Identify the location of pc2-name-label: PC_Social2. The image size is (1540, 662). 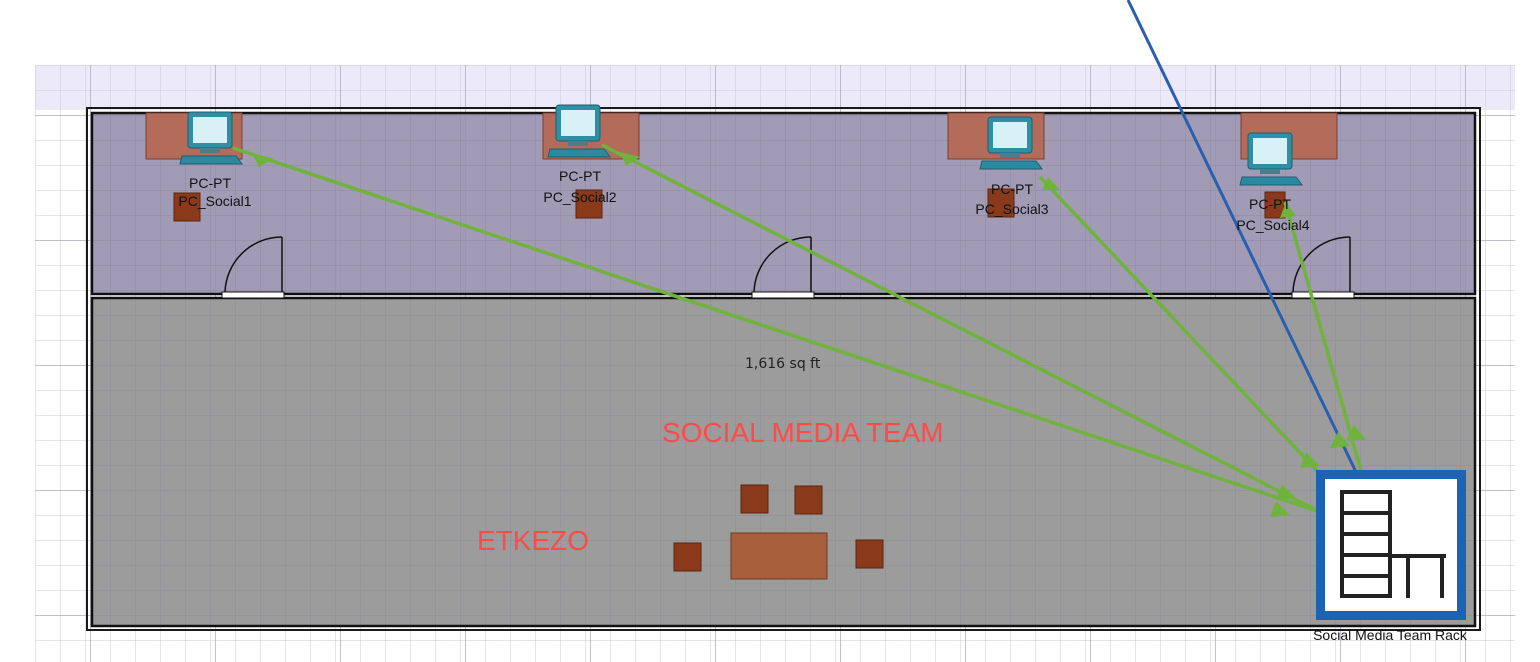
(580, 197).